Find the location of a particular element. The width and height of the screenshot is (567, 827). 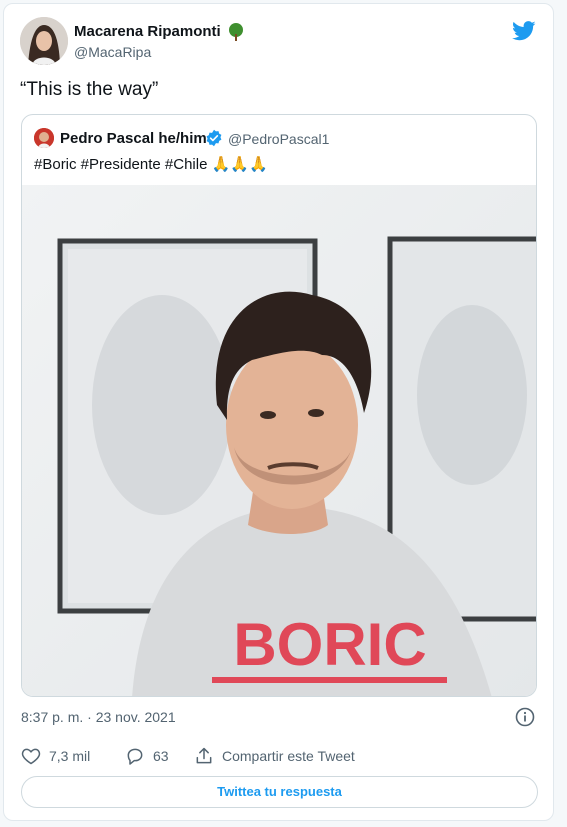

like-button: 7,3 mil is located at coordinates (55, 756).